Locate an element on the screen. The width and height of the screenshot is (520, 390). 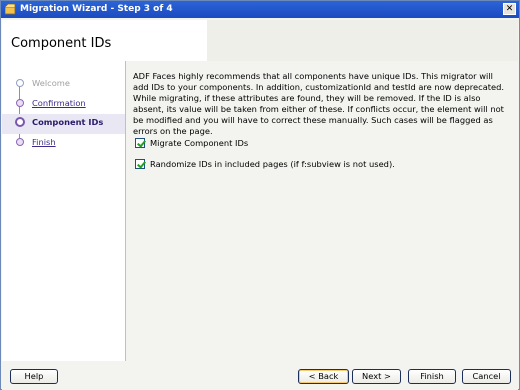
help-button: Help is located at coordinates (34, 376).